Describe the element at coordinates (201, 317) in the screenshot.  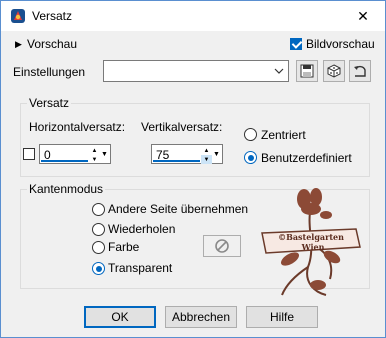
I see `cancel-button: Abbrechen` at that location.